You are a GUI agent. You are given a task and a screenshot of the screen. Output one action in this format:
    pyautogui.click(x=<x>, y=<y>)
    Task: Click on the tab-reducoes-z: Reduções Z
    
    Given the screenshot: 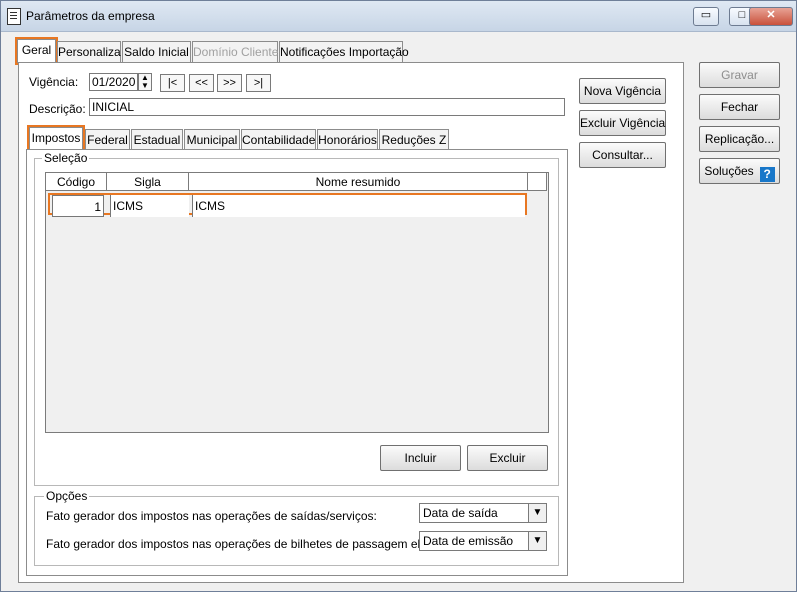 What is the action you would take?
    pyautogui.click(x=414, y=140)
    